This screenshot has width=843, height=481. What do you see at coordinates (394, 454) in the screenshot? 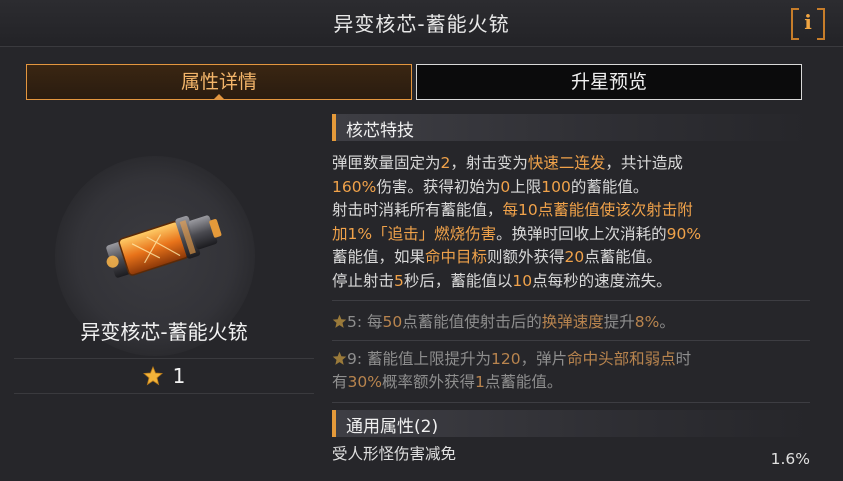
I see `stat-name: 受人形怪伤害减免` at bounding box center [394, 454].